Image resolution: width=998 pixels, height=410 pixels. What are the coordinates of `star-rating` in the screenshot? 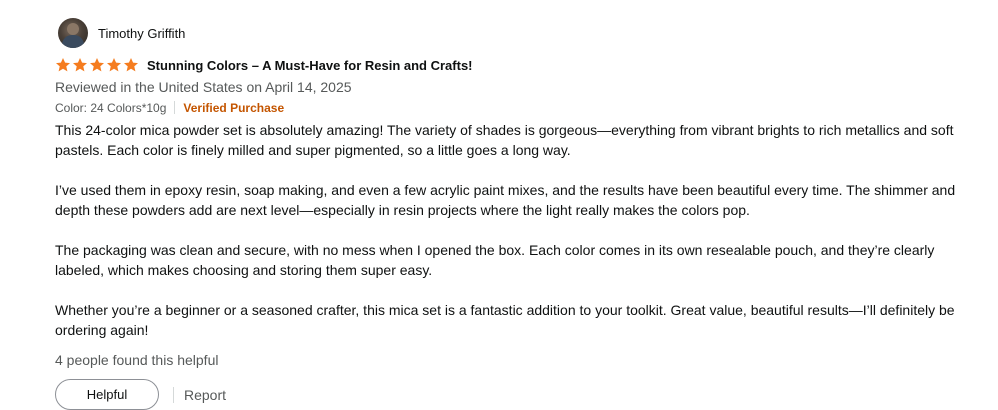 It's located at (97, 65).